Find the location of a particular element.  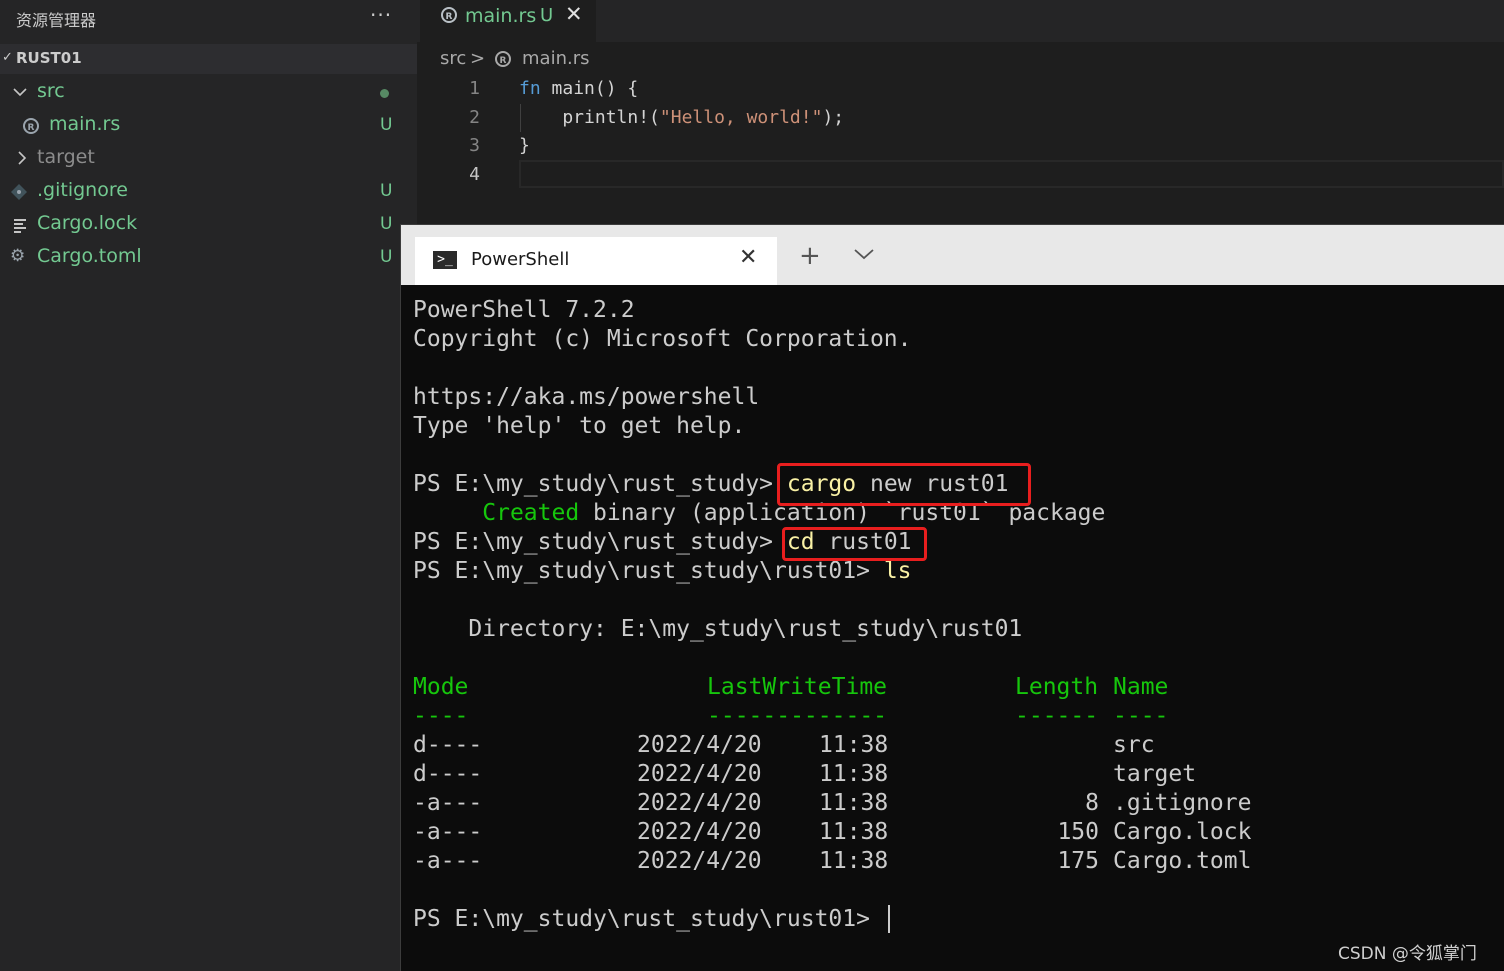

code-token: ); is located at coordinates (833, 117).